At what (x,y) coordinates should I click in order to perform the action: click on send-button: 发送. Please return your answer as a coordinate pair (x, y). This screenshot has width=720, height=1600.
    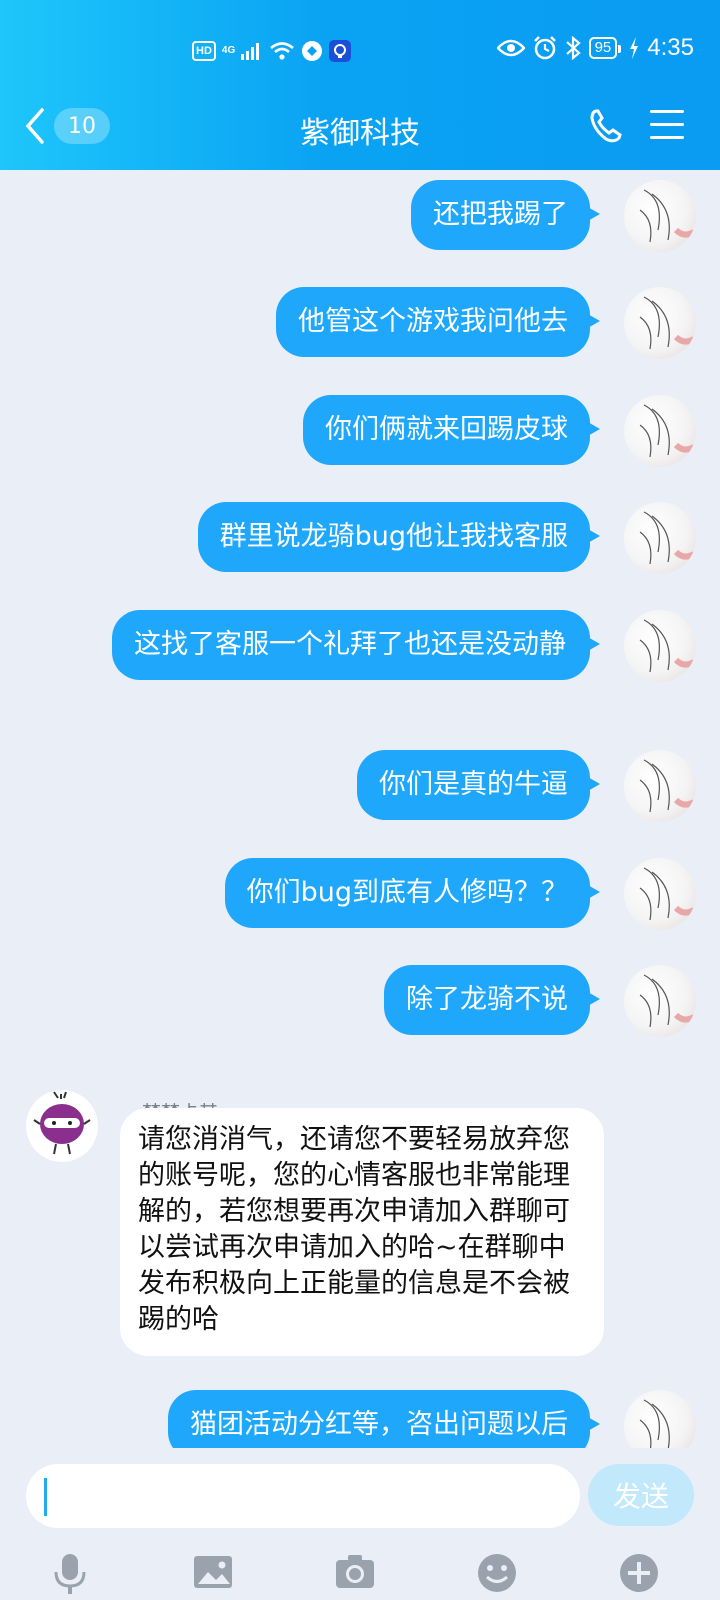
    Looking at the image, I should click on (641, 1495).